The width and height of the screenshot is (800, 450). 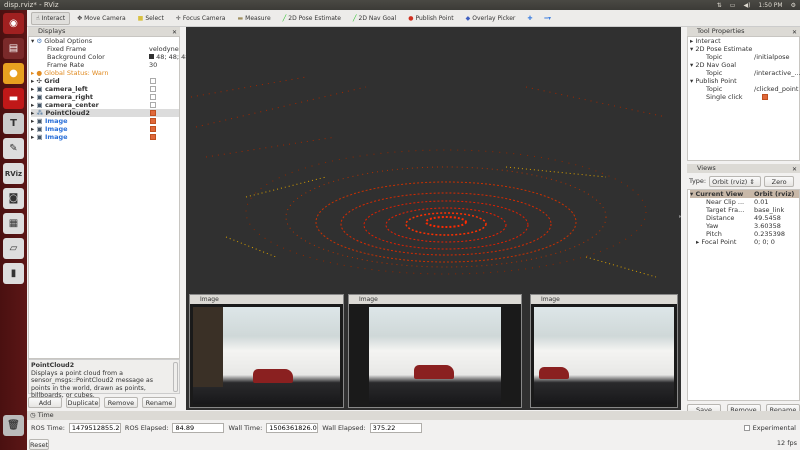 What do you see at coordinates (733, 5) in the screenshot?
I see `battery-icon: ▭` at bounding box center [733, 5].